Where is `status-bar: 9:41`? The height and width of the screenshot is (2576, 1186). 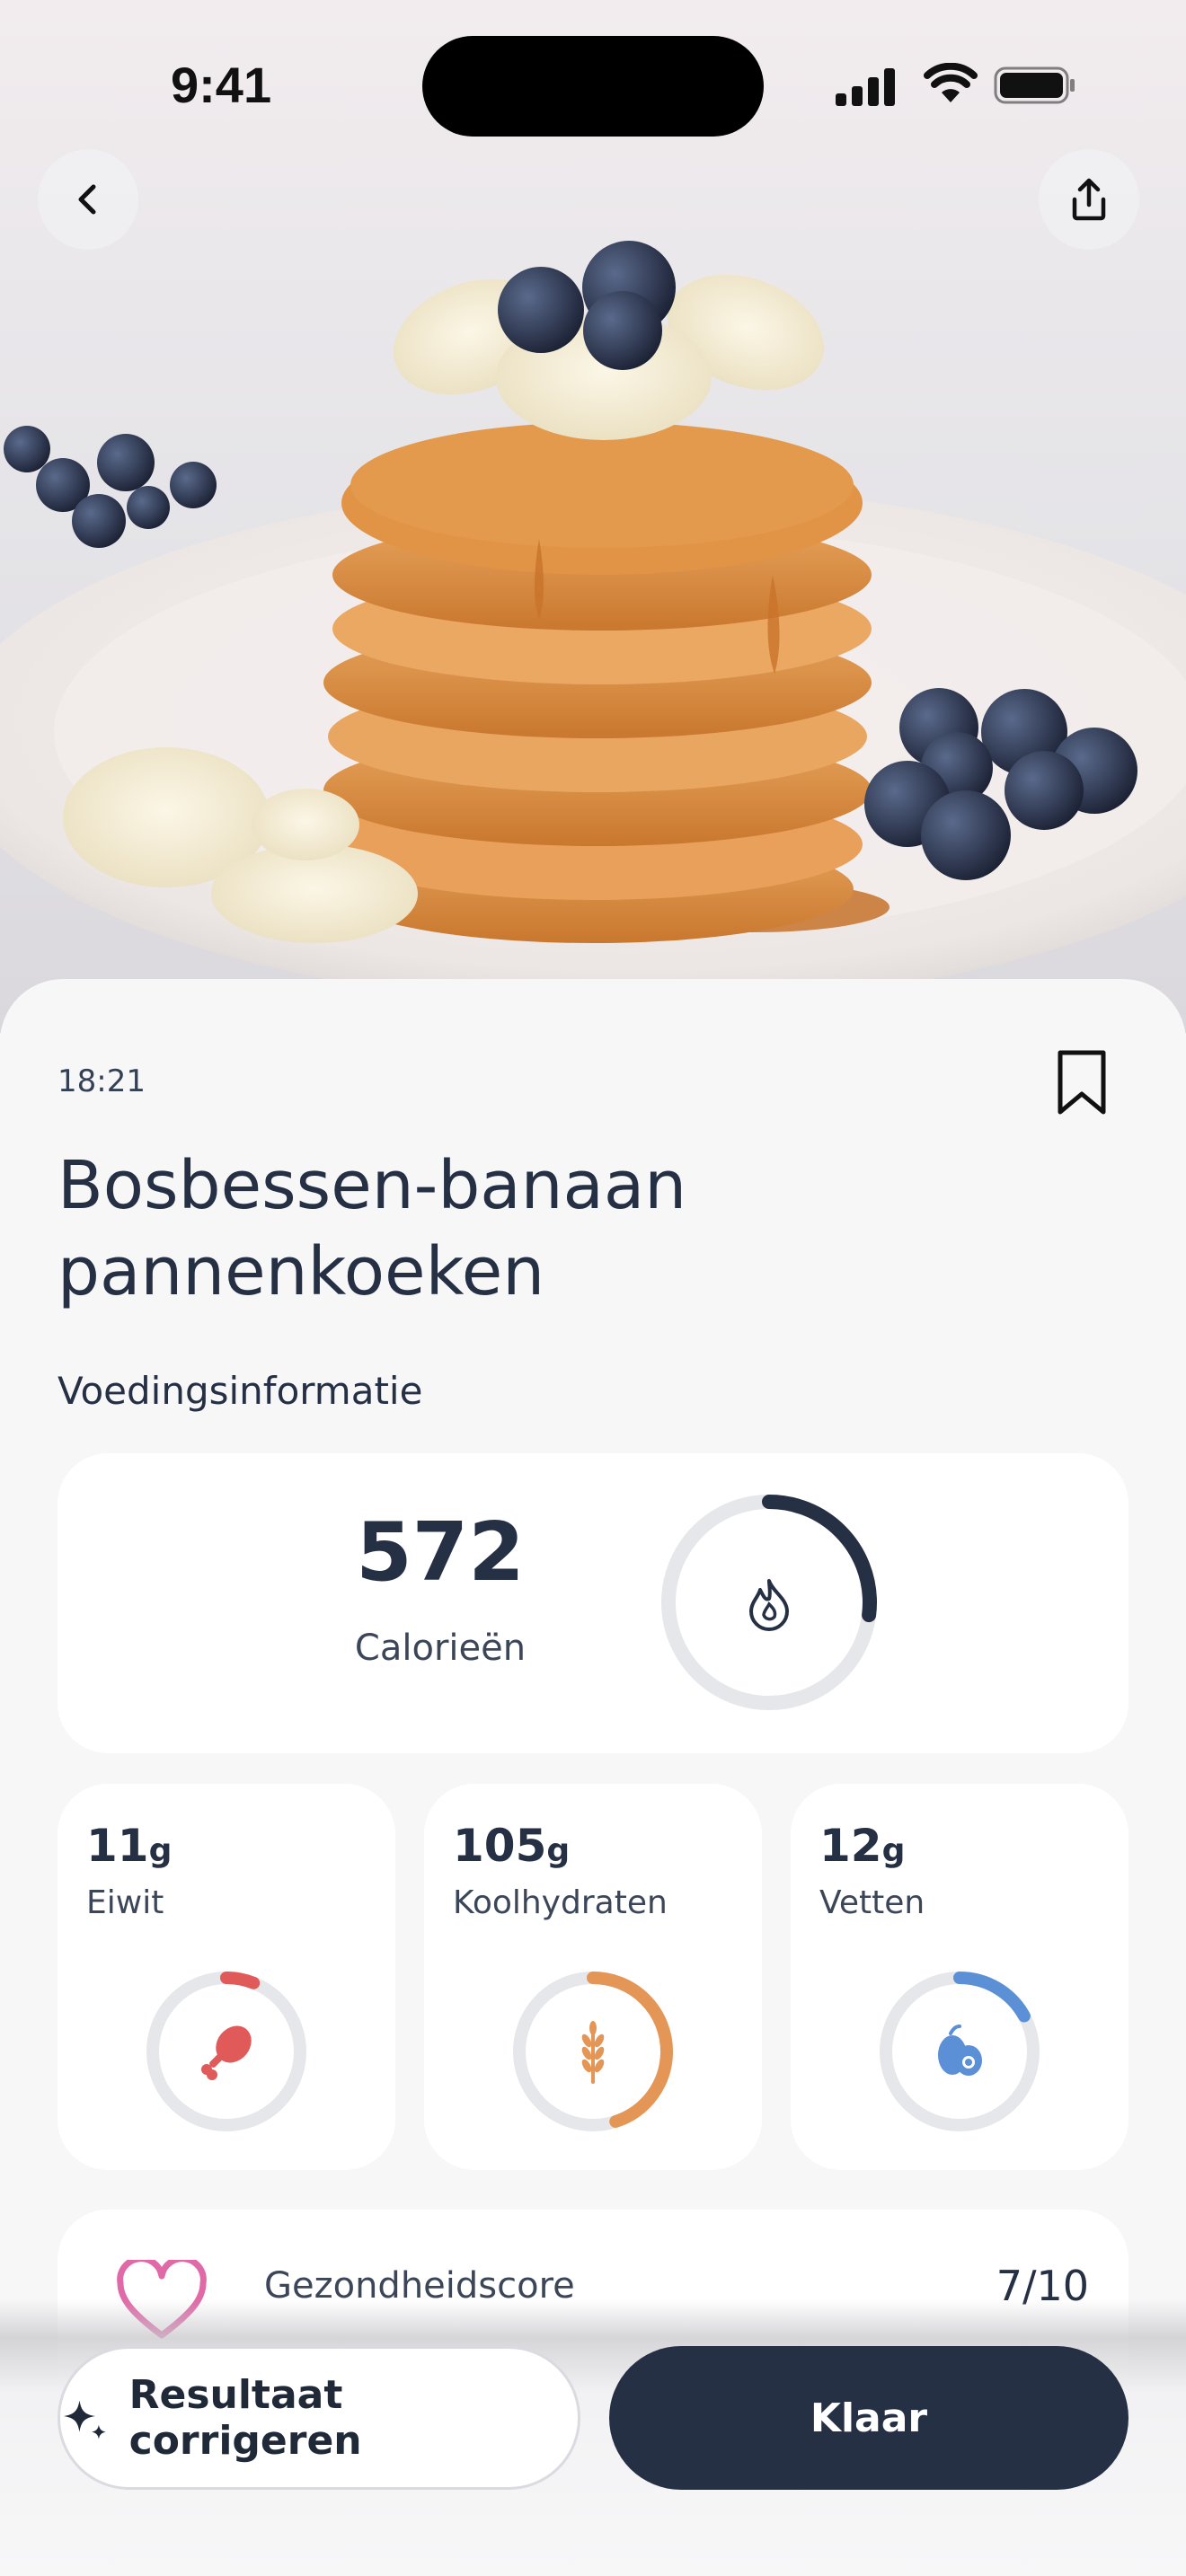
status-bar: 9:41 is located at coordinates (593, 85).